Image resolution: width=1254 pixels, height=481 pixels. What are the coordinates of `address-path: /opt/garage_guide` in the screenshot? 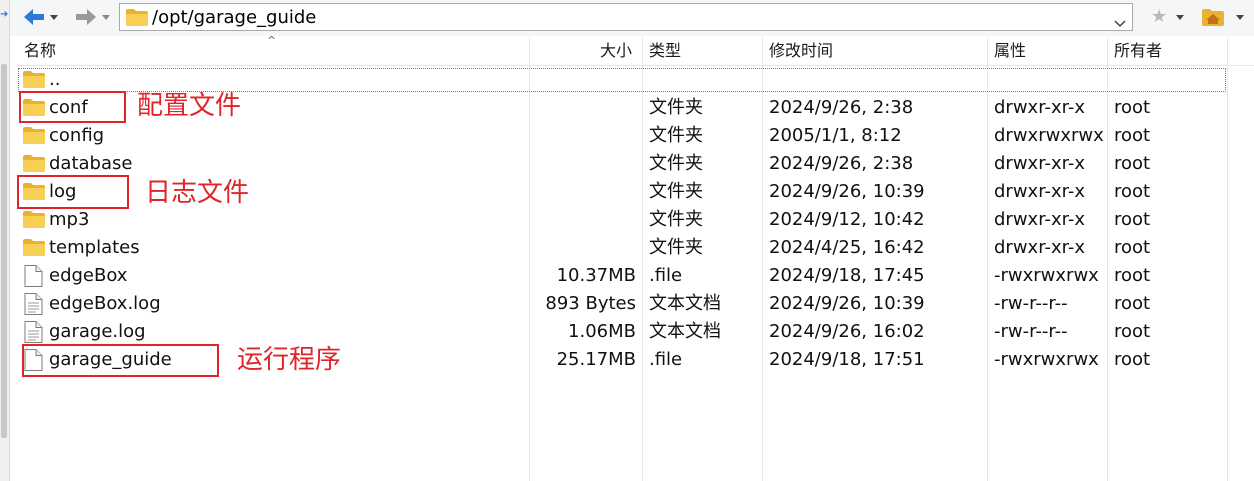 It's located at (234, 18).